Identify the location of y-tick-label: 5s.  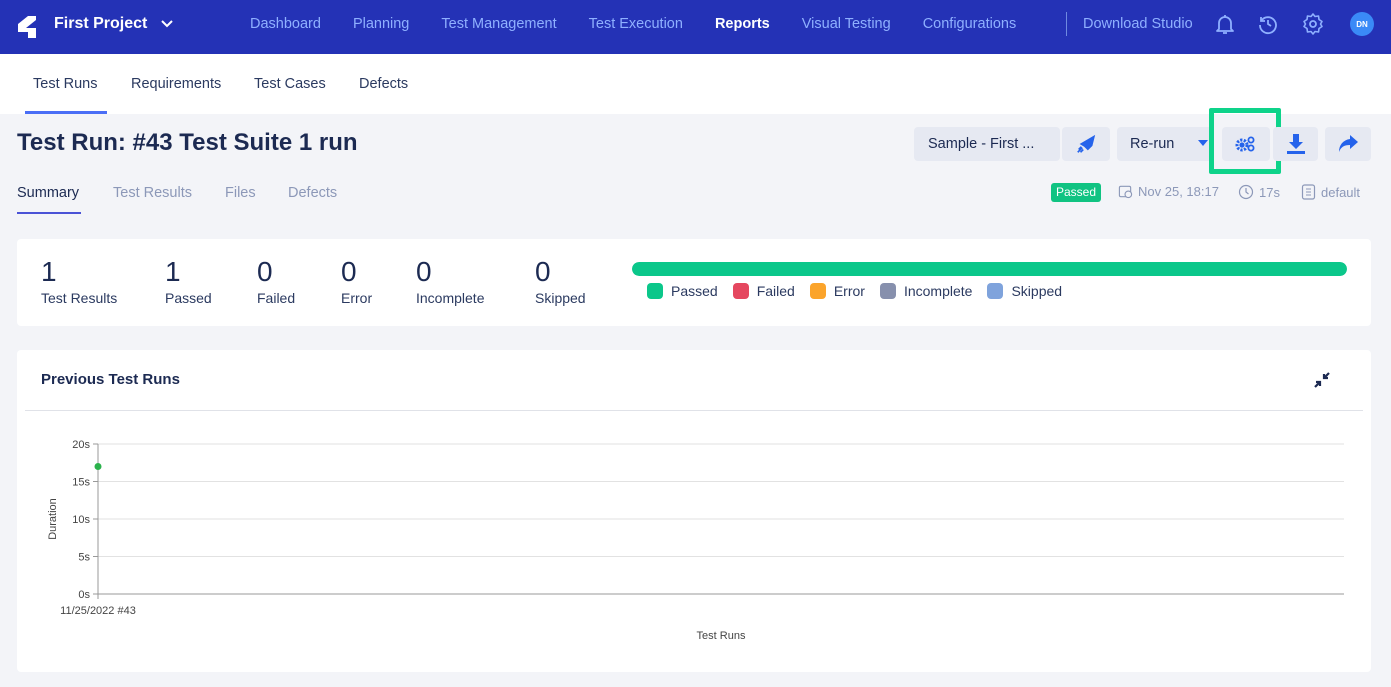
(84, 558).